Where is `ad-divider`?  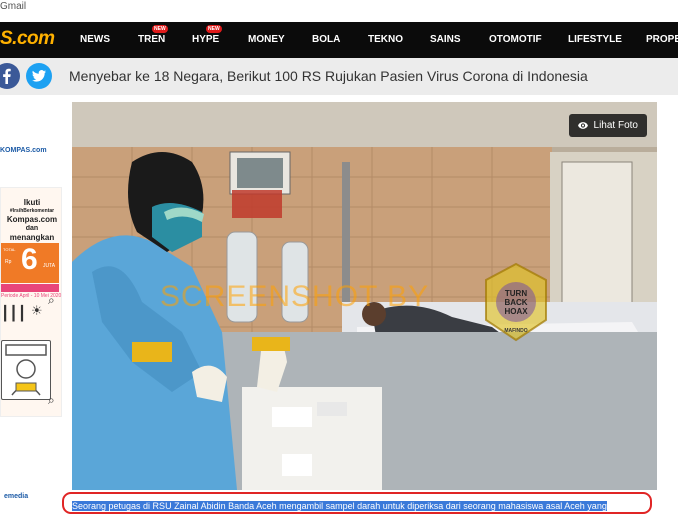 ad-divider is located at coordinates (30, 288).